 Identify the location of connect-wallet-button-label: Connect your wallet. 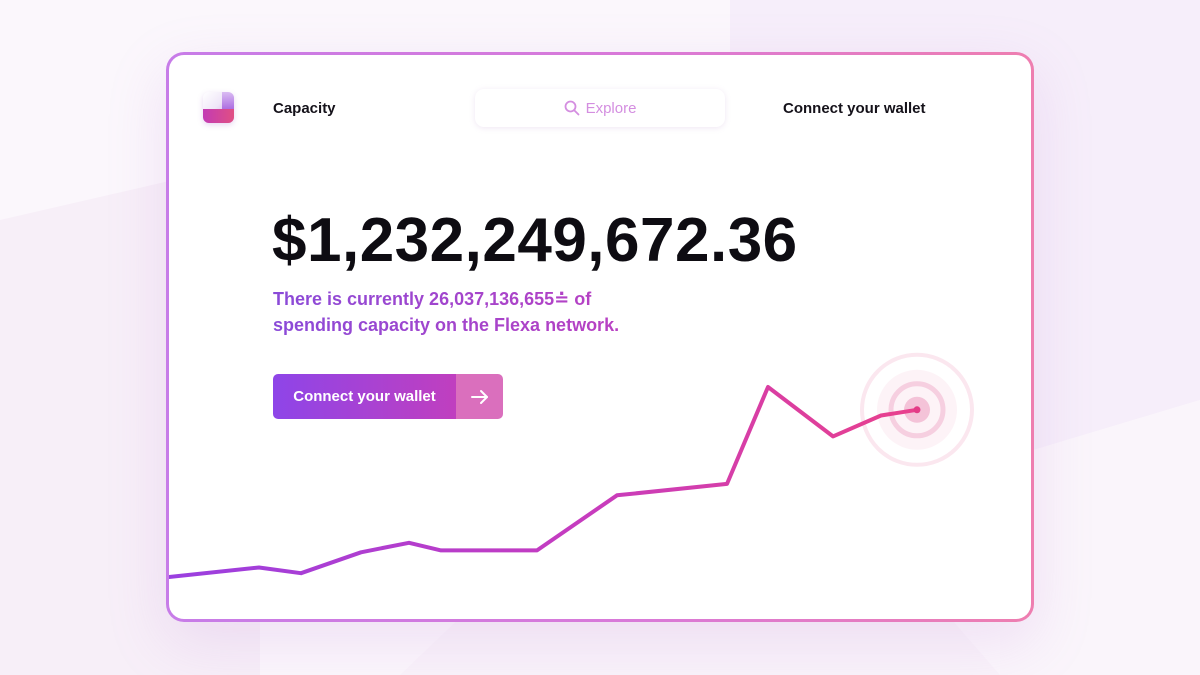
(364, 396).